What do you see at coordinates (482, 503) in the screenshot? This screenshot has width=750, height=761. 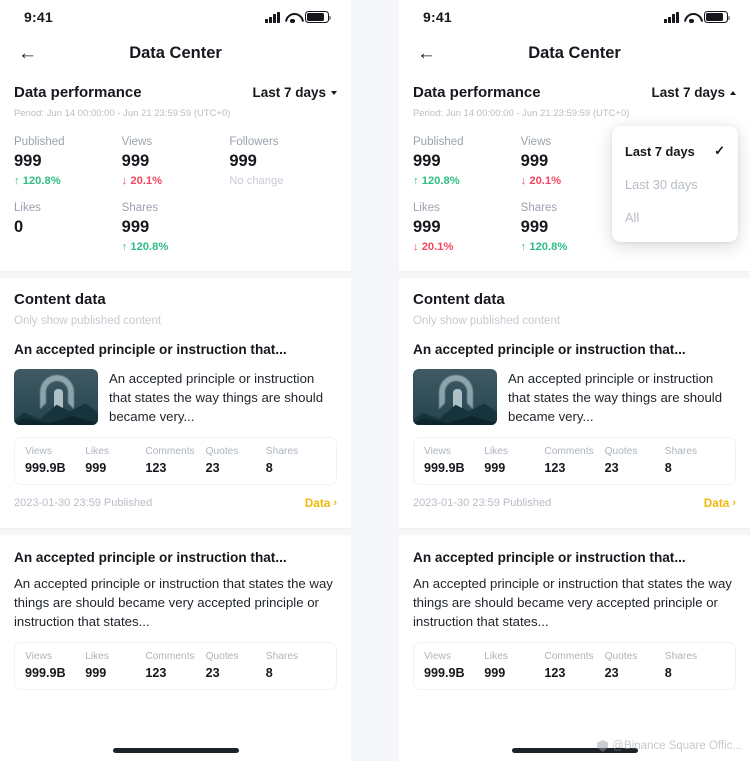 I see `published-timestamp: 2023-01-30 23:59 Published` at bounding box center [482, 503].